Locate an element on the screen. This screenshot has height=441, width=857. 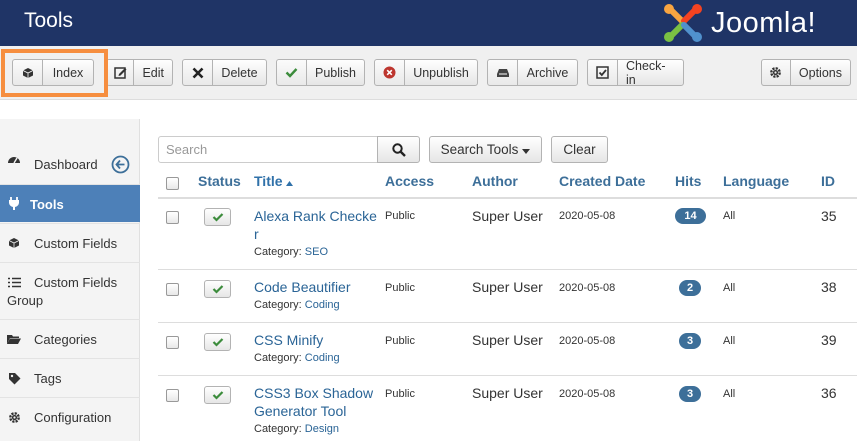
select-all-checkbox is located at coordinates (172, 183).